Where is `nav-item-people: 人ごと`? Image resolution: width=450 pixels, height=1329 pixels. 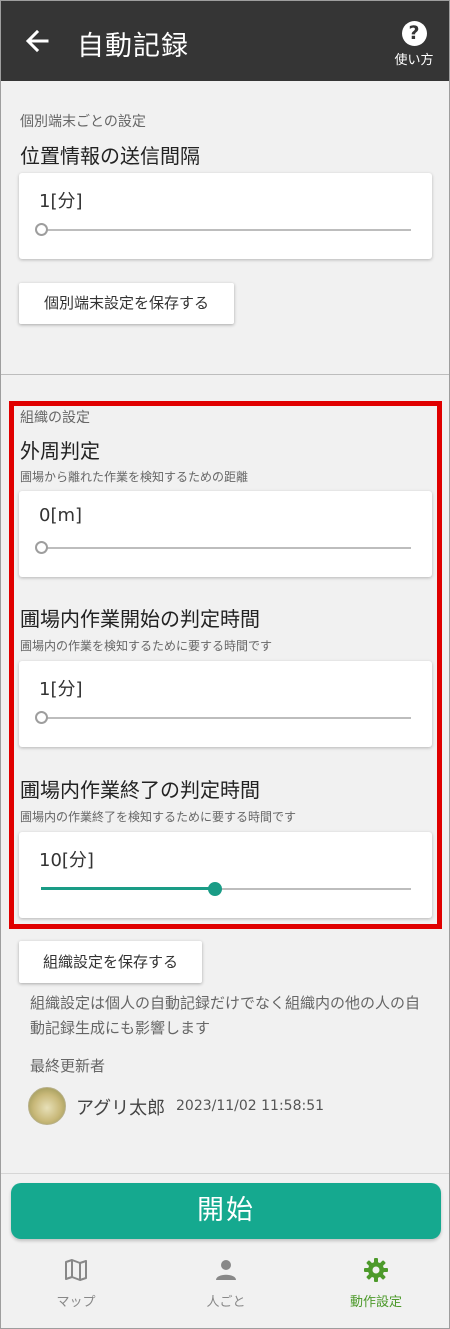
nav-item-people: 人ごと is located at coordinates (226, 1283).